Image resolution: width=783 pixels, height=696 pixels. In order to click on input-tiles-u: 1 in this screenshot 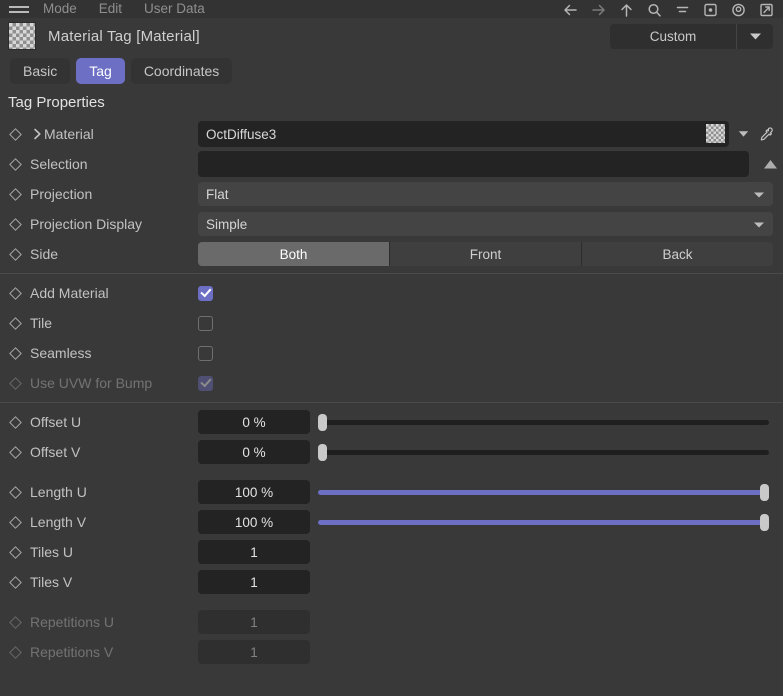, I will do `click(254, 552)`.